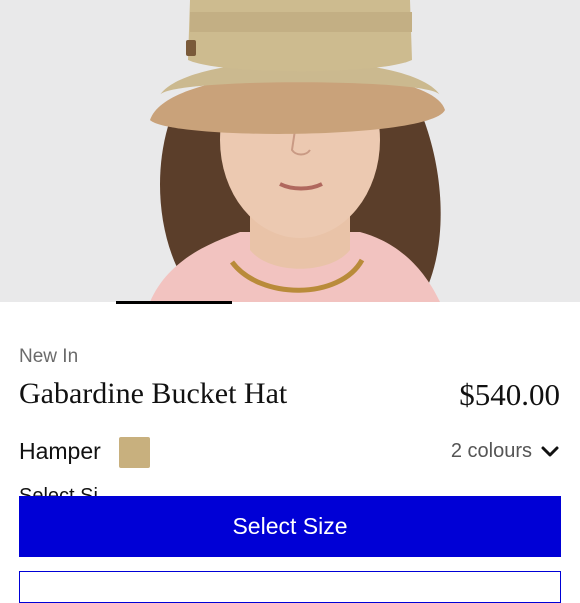 This screenshot has height=603, width=580. What do you see at coordinates (134, 452) in the screenshot?
I see `colour-swatch` at bounding box center [134, 452].